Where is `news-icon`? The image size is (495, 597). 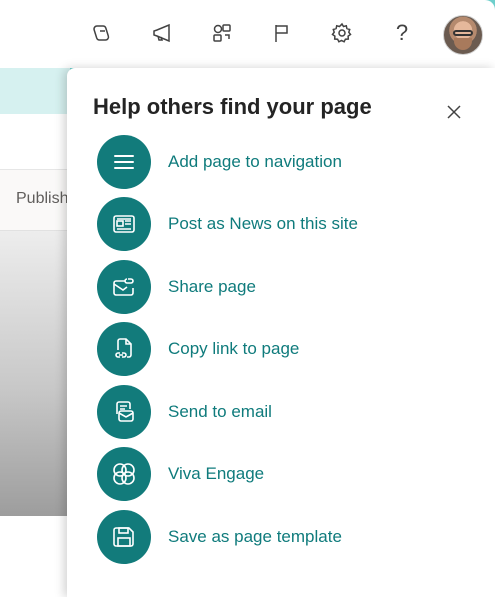 news-icon is located at coordinates (124, 224).